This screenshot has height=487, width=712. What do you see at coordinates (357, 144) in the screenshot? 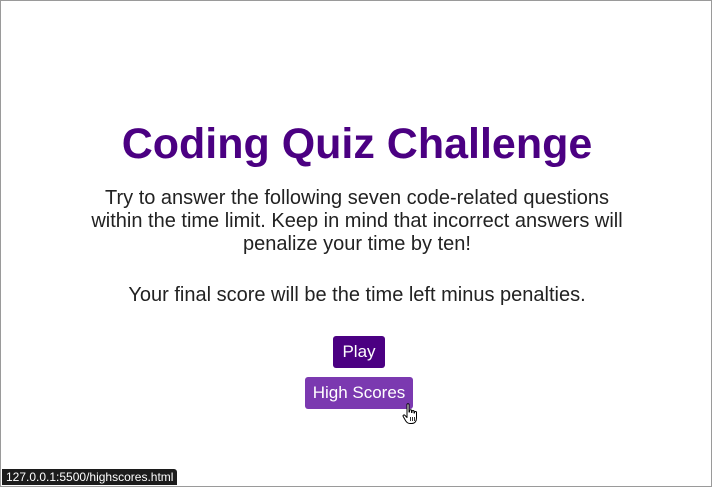
I see `page-title: Coding Quiz Challenge` at bounding box center [357, 144].